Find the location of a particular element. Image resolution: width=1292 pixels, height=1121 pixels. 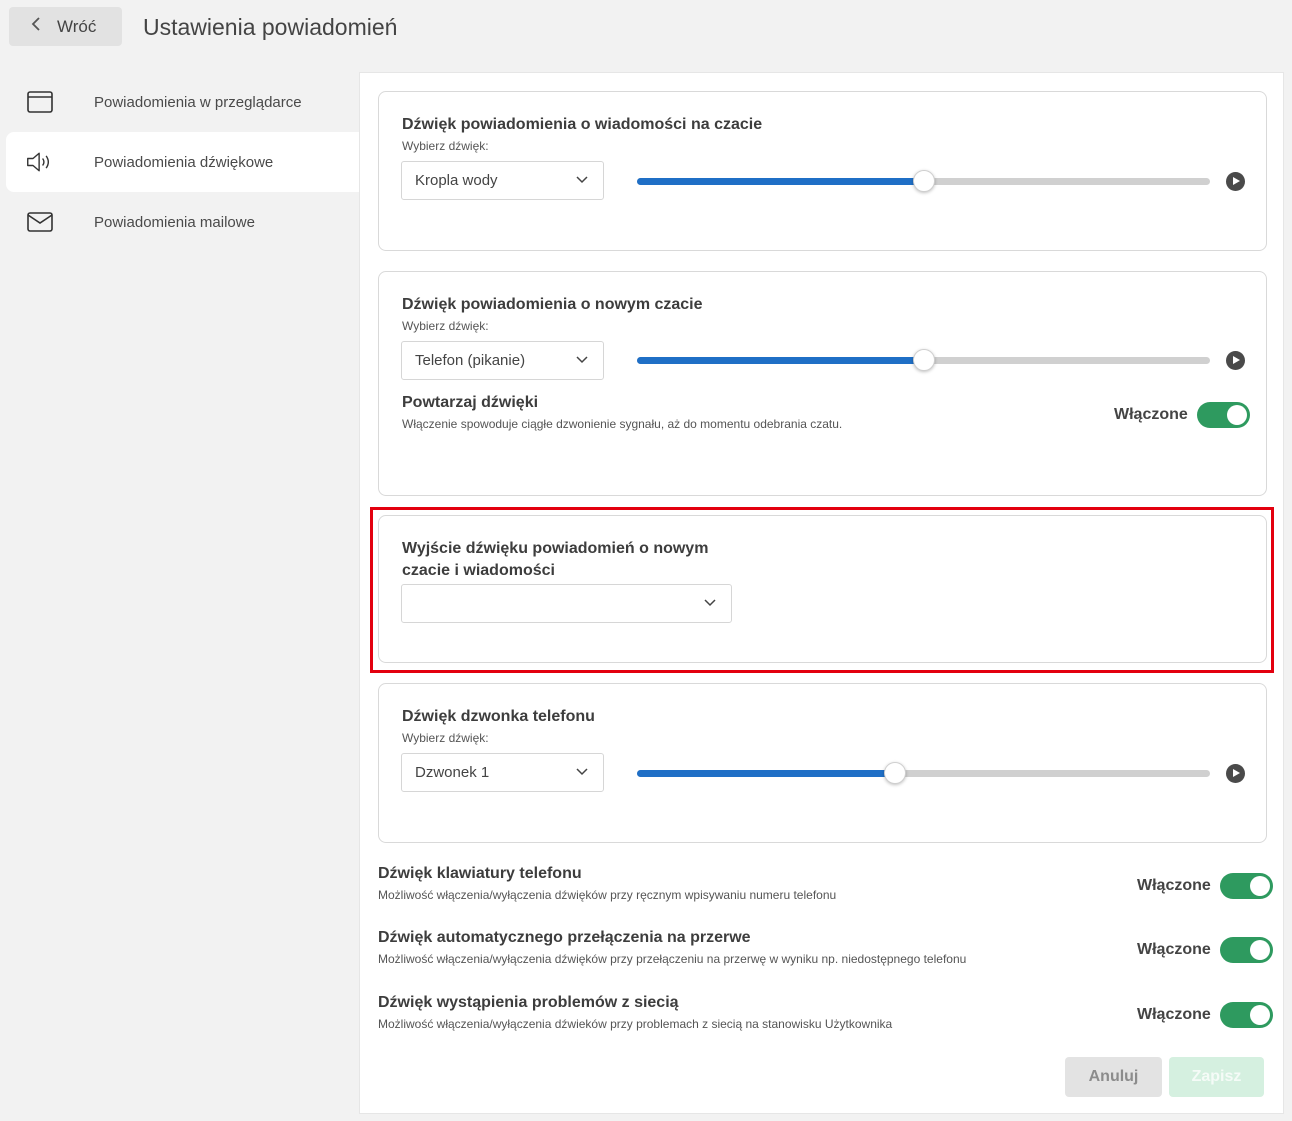

network-problem-sound-toggle-group: Włączone is located at coordinates (1205, 1015).